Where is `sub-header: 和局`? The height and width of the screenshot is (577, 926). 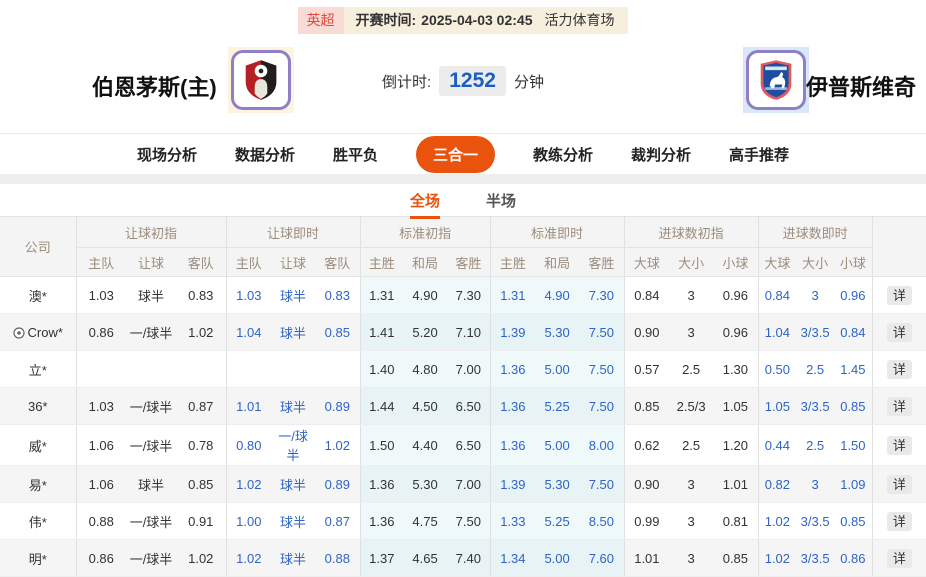 sub-header: 和局 is located at coordinates (557, 262).